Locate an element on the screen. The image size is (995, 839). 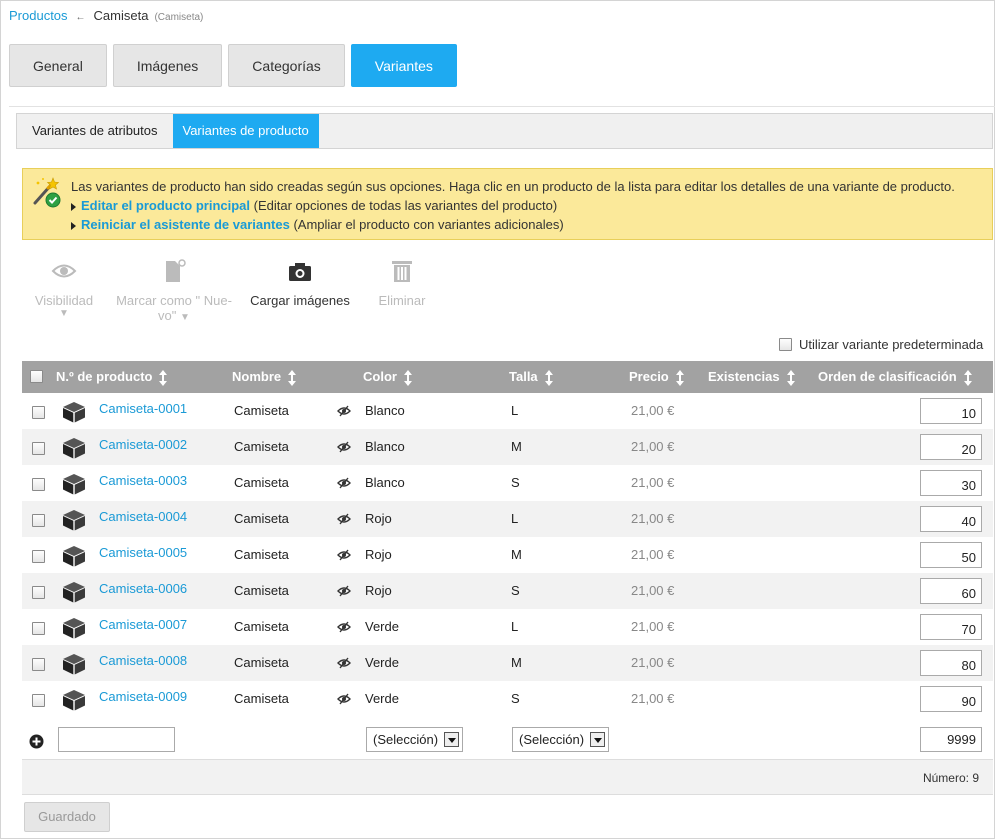
new-product-no-input is located at coordinates (116, 739).